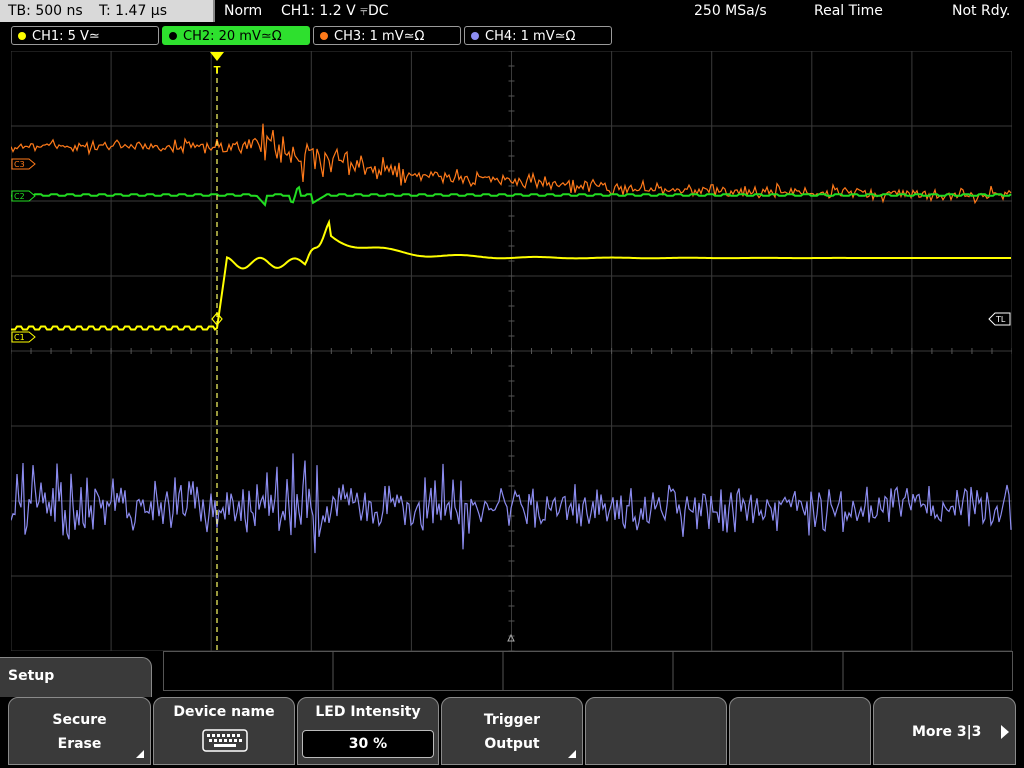 The image size is (1024, 768). Describe the element at coordinates (368, 744) in the screenshot. I see `led-intensity-value: 30 %` at that location.